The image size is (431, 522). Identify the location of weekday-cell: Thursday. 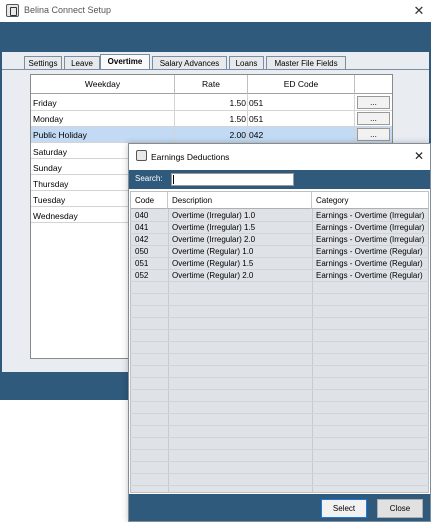
(51, 184).